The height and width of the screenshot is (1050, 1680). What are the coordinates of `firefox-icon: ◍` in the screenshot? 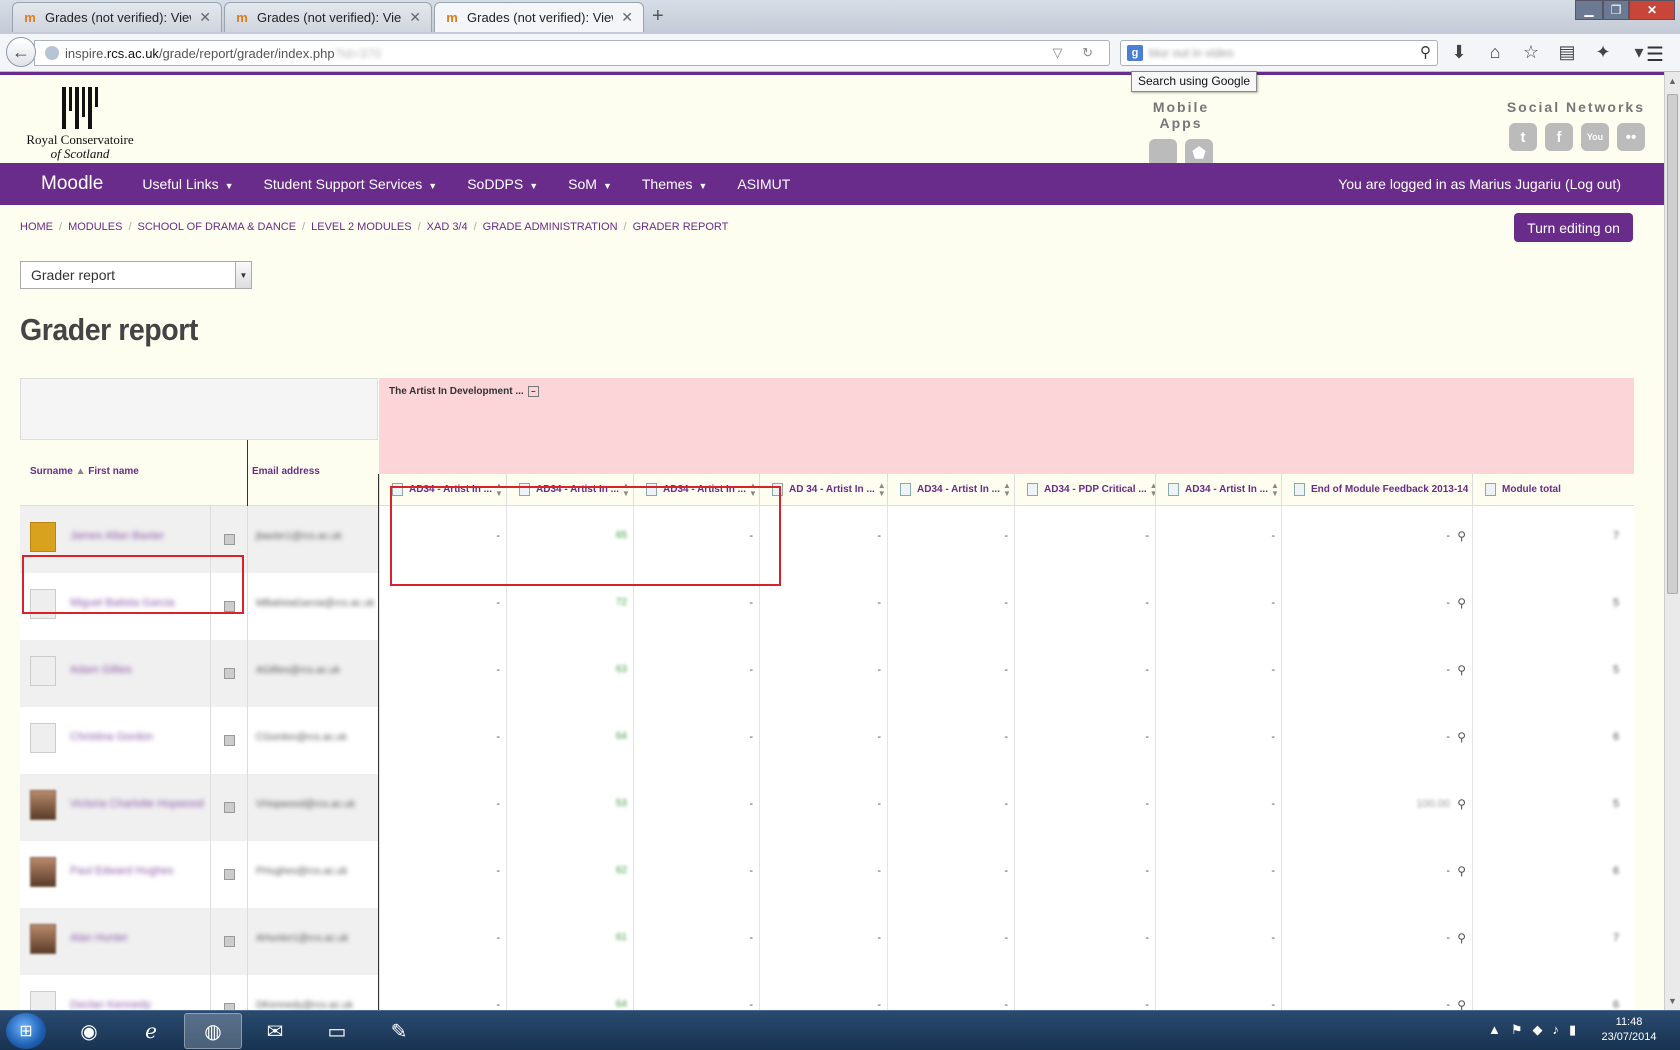 It's located at (213, 1031).